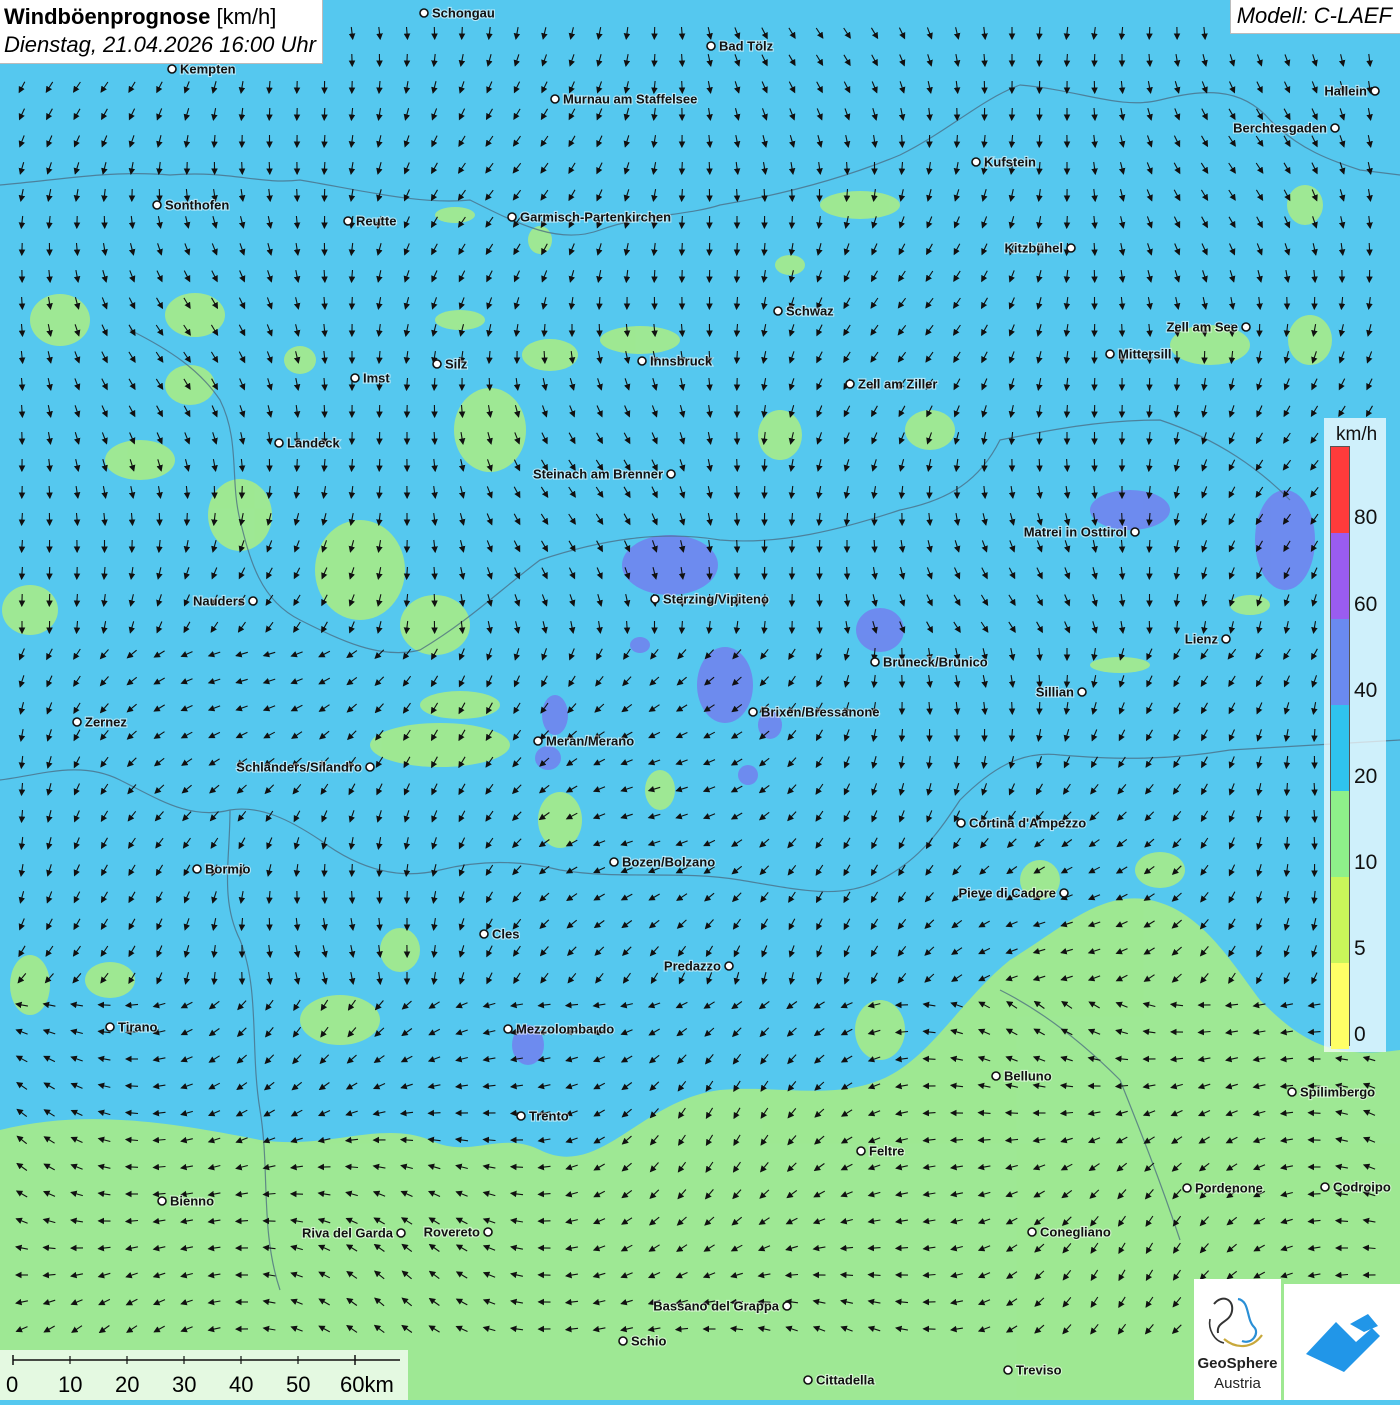 Image resolution: width=1400 pixels, height=1405 pixels. Describe the element at coordinates (107, 16) in the screenshot. I see `map-title: Windböenprognose` at that location.